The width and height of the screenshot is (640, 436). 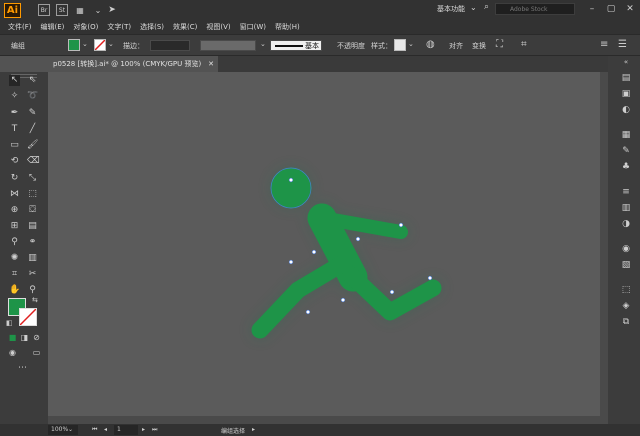 I want to click on collapse-panels-icon: «, so click(x=626, y=62).